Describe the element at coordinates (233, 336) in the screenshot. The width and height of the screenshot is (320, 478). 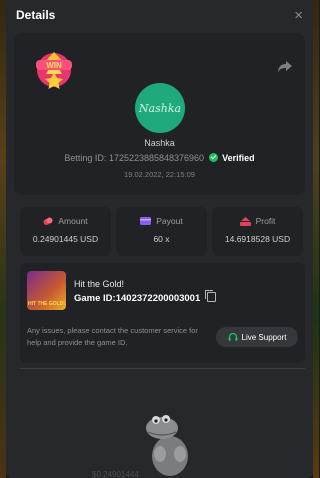
I see `headset-icon` at that location.